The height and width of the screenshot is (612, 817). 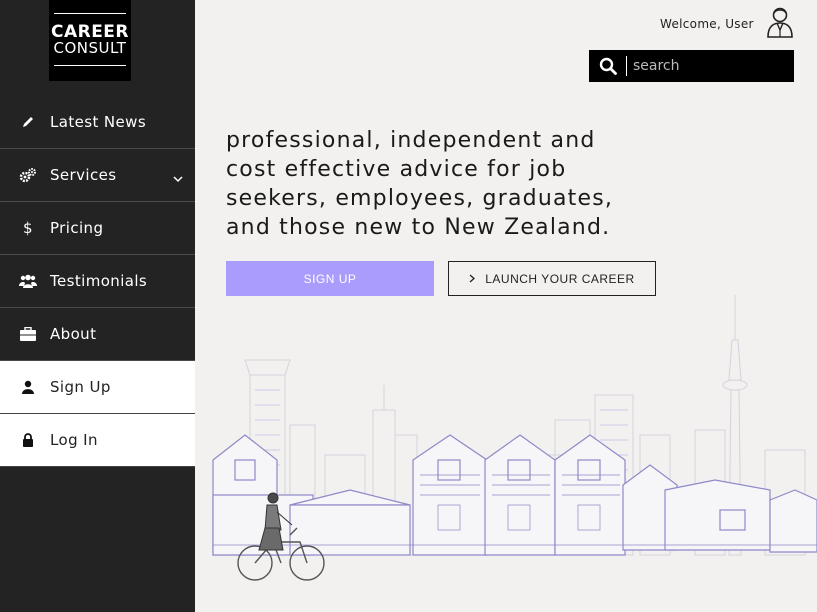 I want to click on sidebar-item-latest-news: Latest News, so click(x=97, y=122).